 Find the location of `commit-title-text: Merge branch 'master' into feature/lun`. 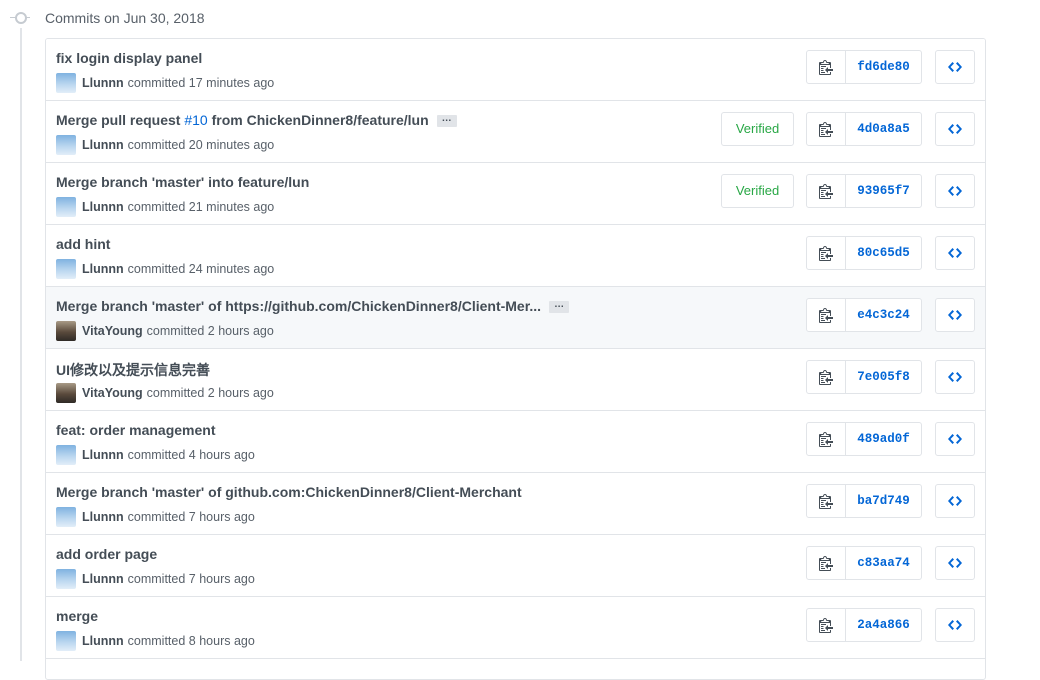

commit-title-text: Merge branch 'master' into feature/lun is located at coordinates (182, 182).